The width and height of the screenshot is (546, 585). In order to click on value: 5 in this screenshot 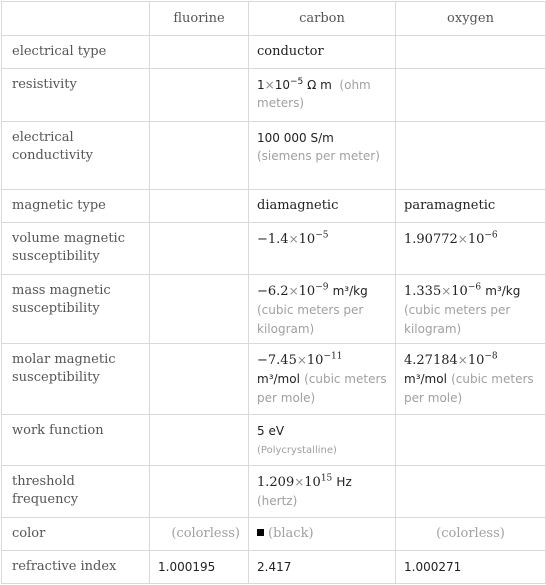, I will do `click(261, 431)`.